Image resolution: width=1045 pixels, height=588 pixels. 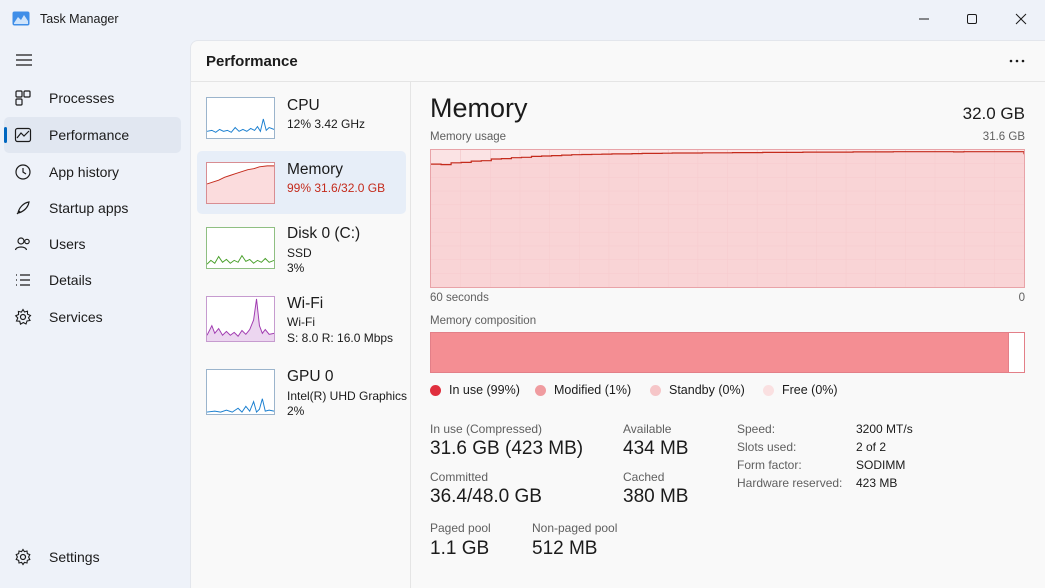 What do you see at coordinates (460, 548) in the screenshot?
I see `stat-paged-pool-value: 1.1 GB` at bounding box center [460, 548].